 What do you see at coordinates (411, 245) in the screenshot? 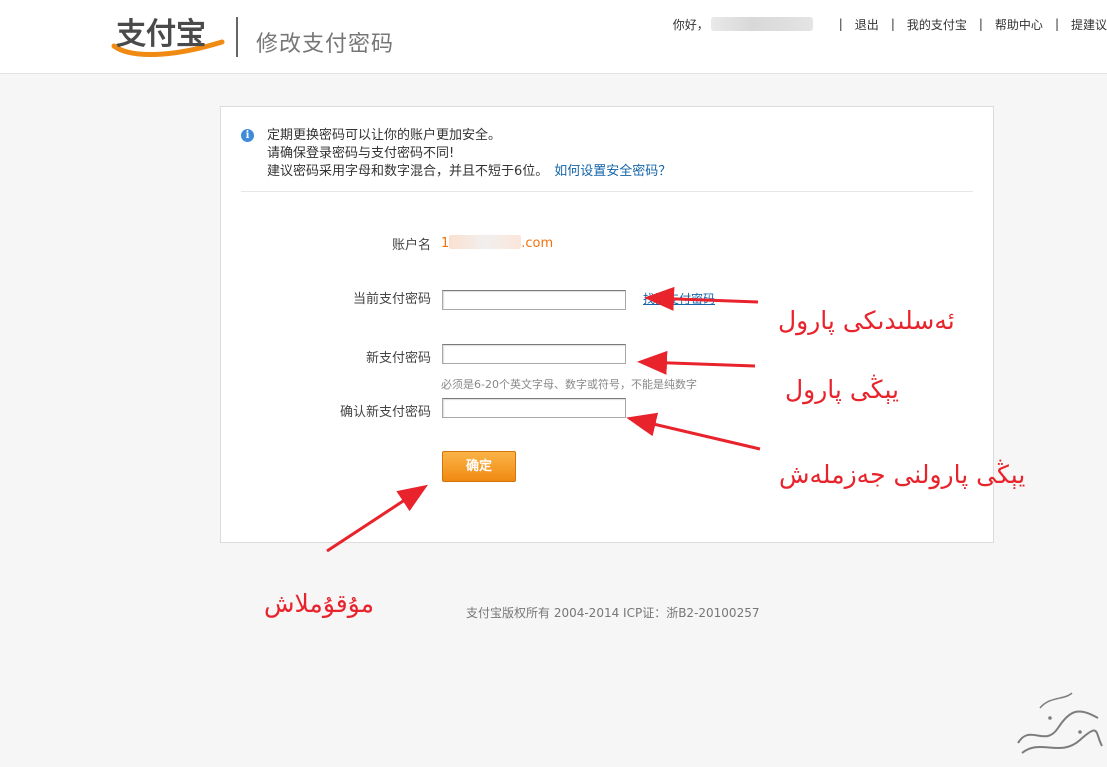
I see `account-label: 账户名` at bounding box center [411, 245].